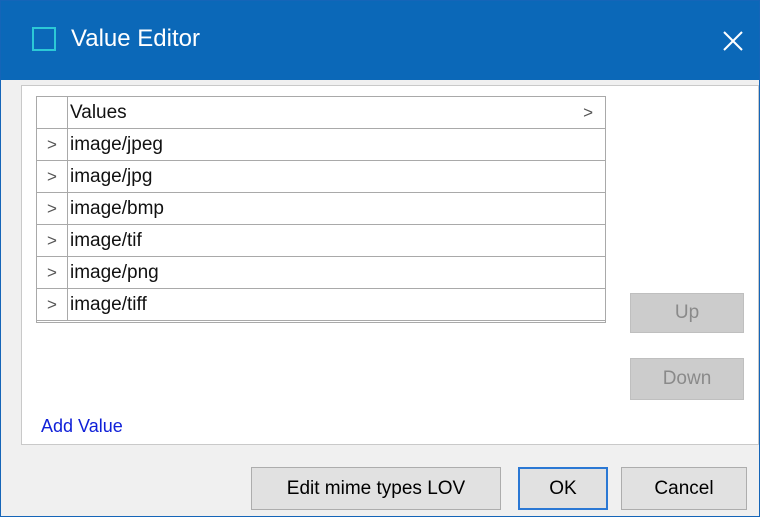 The width and height of the screenshot is (760, 517). I want to click on value-cell: image/tif, so click(336, 240).